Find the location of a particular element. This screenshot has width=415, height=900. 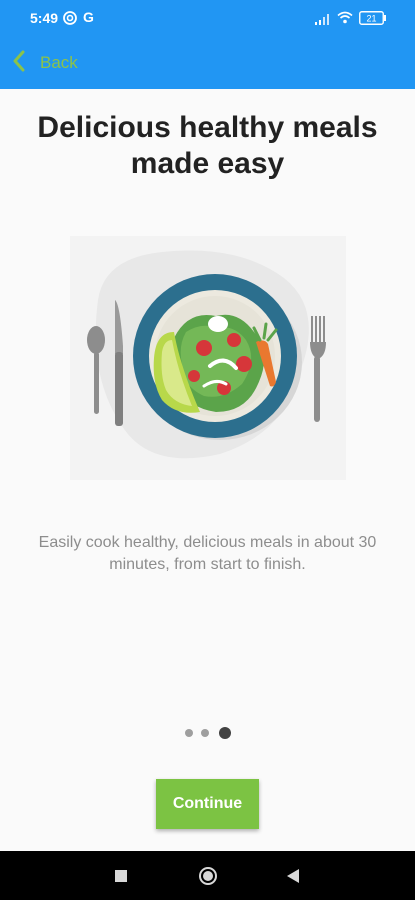

status-bar: 5:49 G 21 is located at coordinates (207, 18).